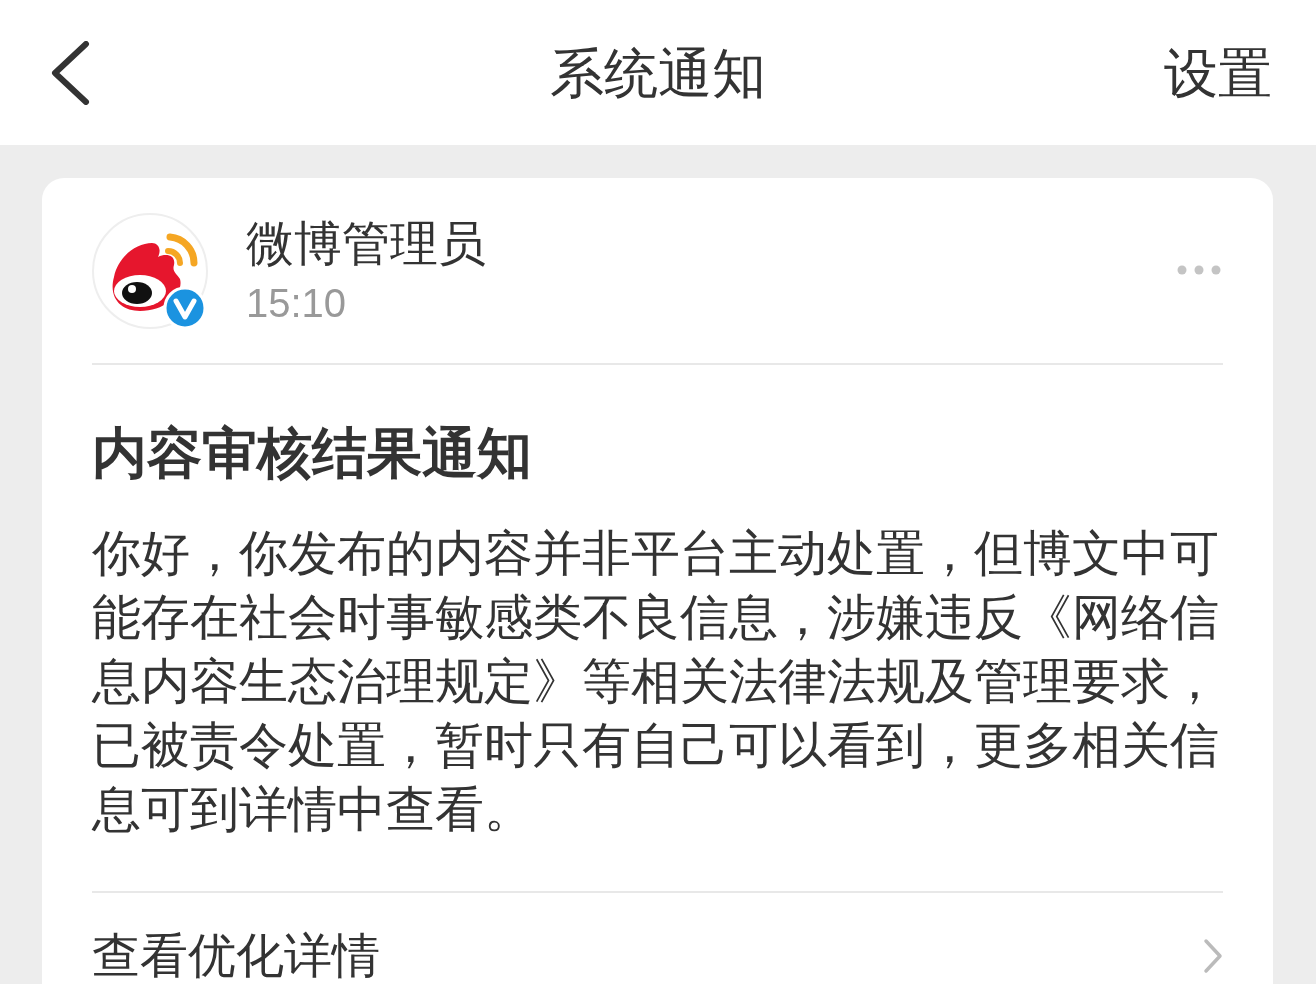 The height and width of the screenshot is (984, 1316). What do you see at coordinates (70, 72) in the screenshot?
I see `back-icon` at bounding box center [70, 72].